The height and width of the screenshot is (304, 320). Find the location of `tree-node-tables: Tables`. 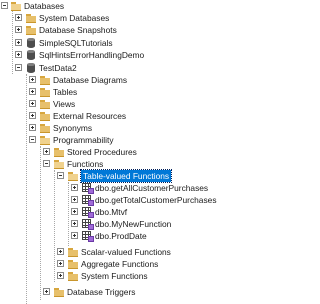

tree-node-tables: Tables is located at coordinates (140, 92).